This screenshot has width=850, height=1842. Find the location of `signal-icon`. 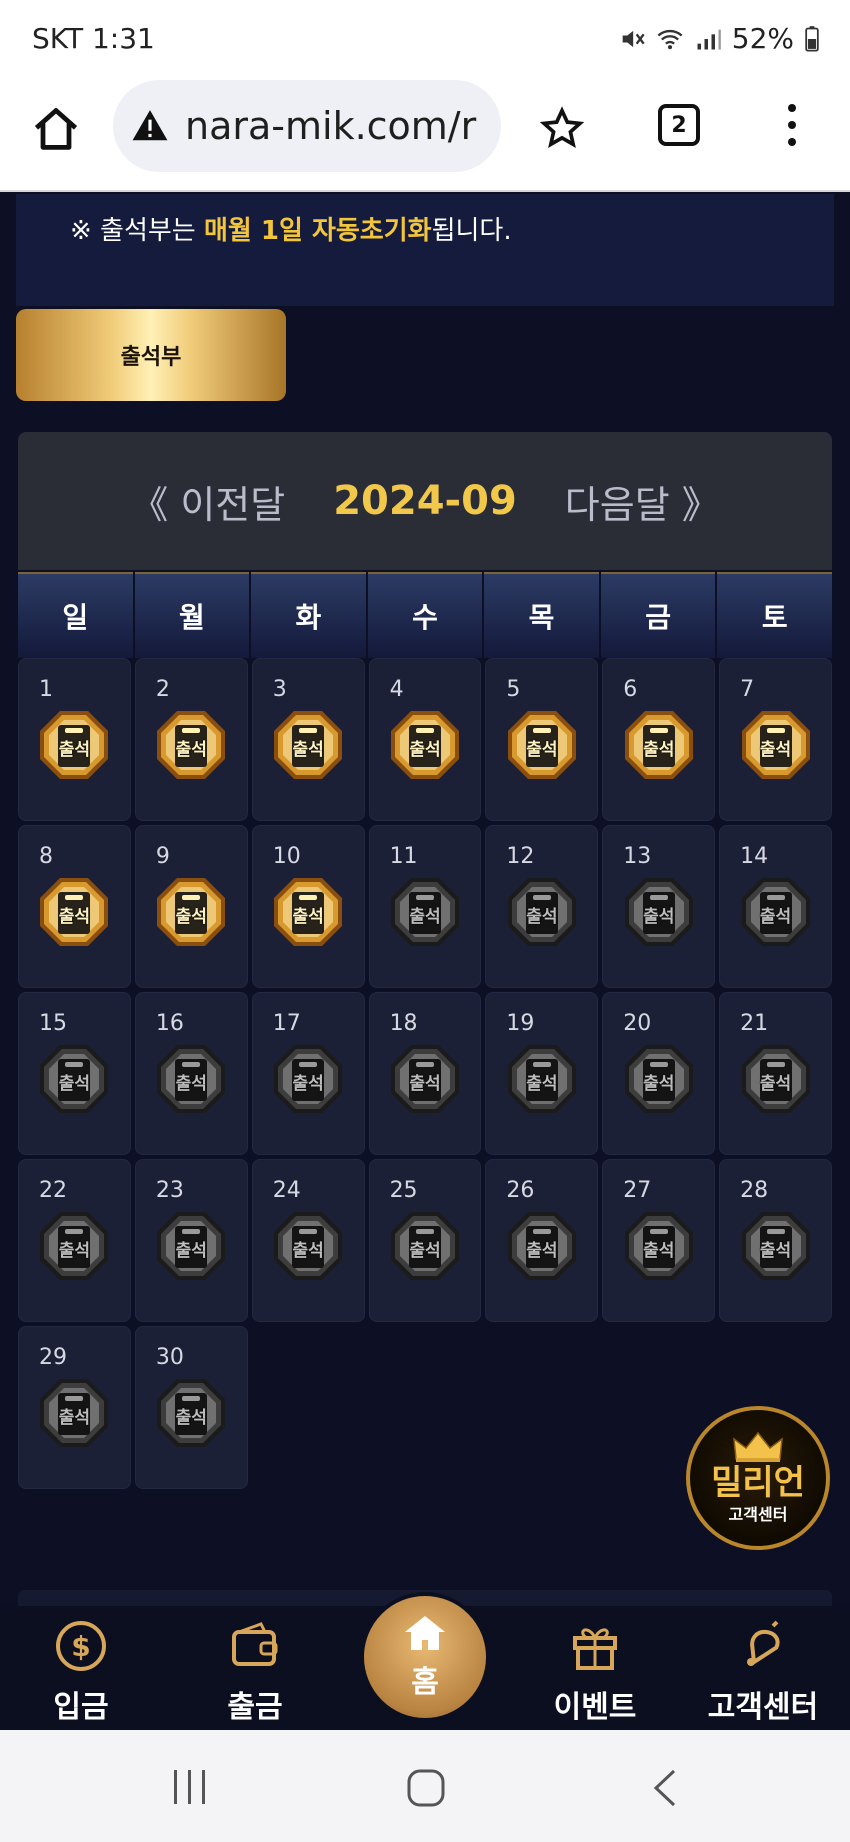

signal-icon is located at coordinates (709, 39).